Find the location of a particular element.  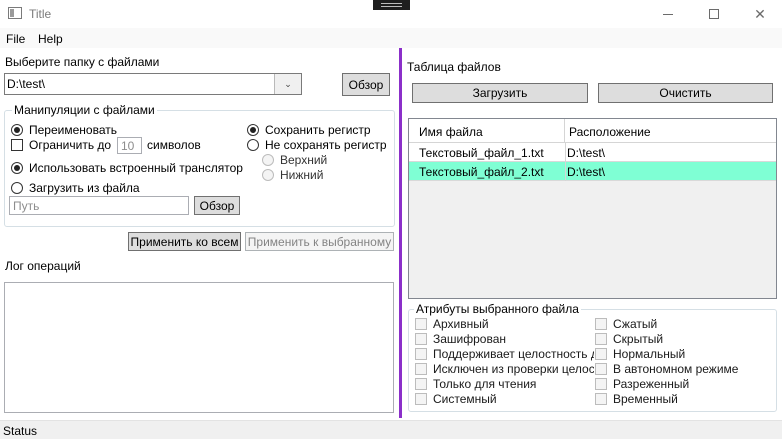

minimize-icon is located at coordinates (668, 14).